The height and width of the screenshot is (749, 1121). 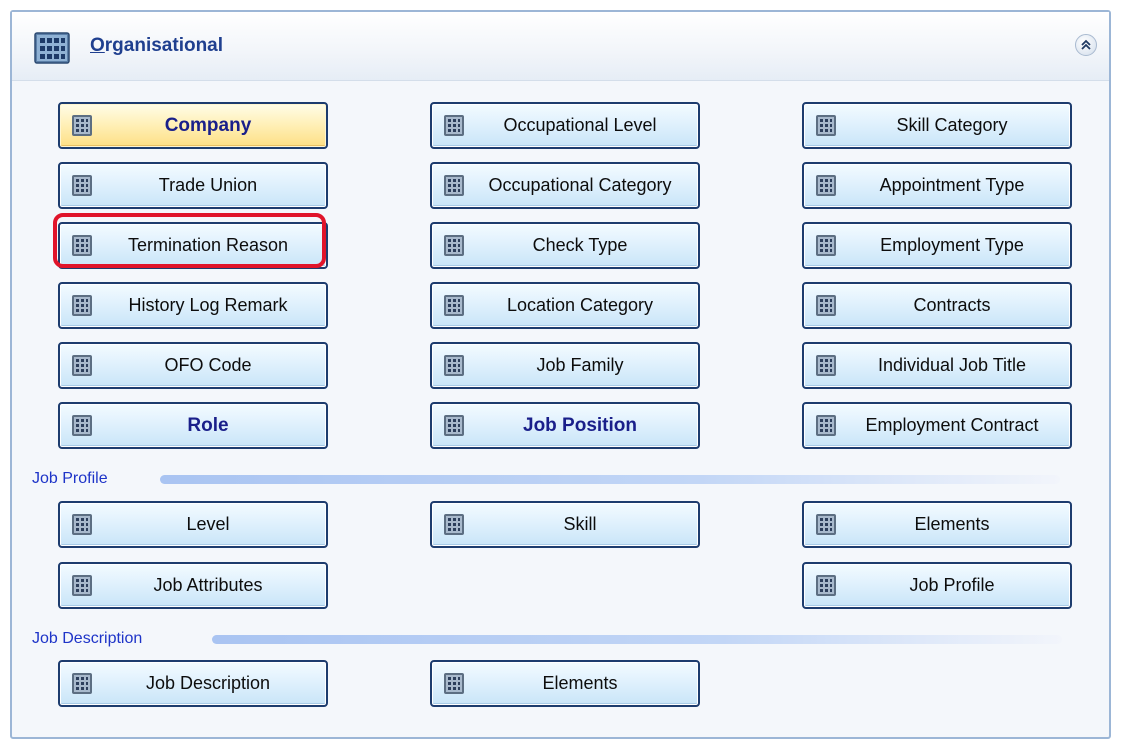 I want to click on ofo-code-button: OFO Code, so click(x=193, y=365).